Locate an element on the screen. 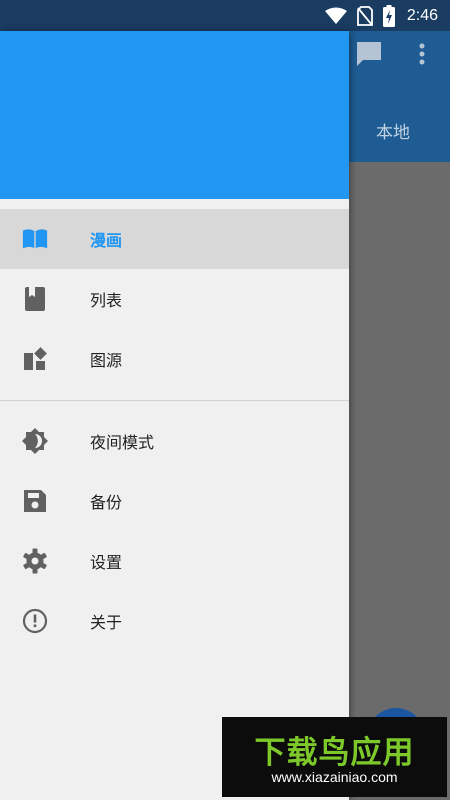 The image size is (450, 800). drawer-item-backup: 备份 is located at coordinates (174, 501).